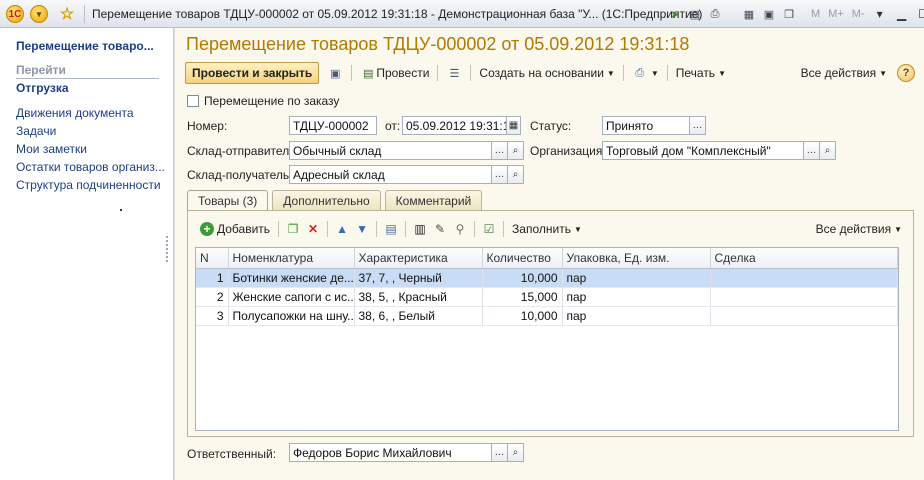  Describe the element at coordinates (836, 14) in the screenshot. I see `memory-plus-button: M+` at that location.